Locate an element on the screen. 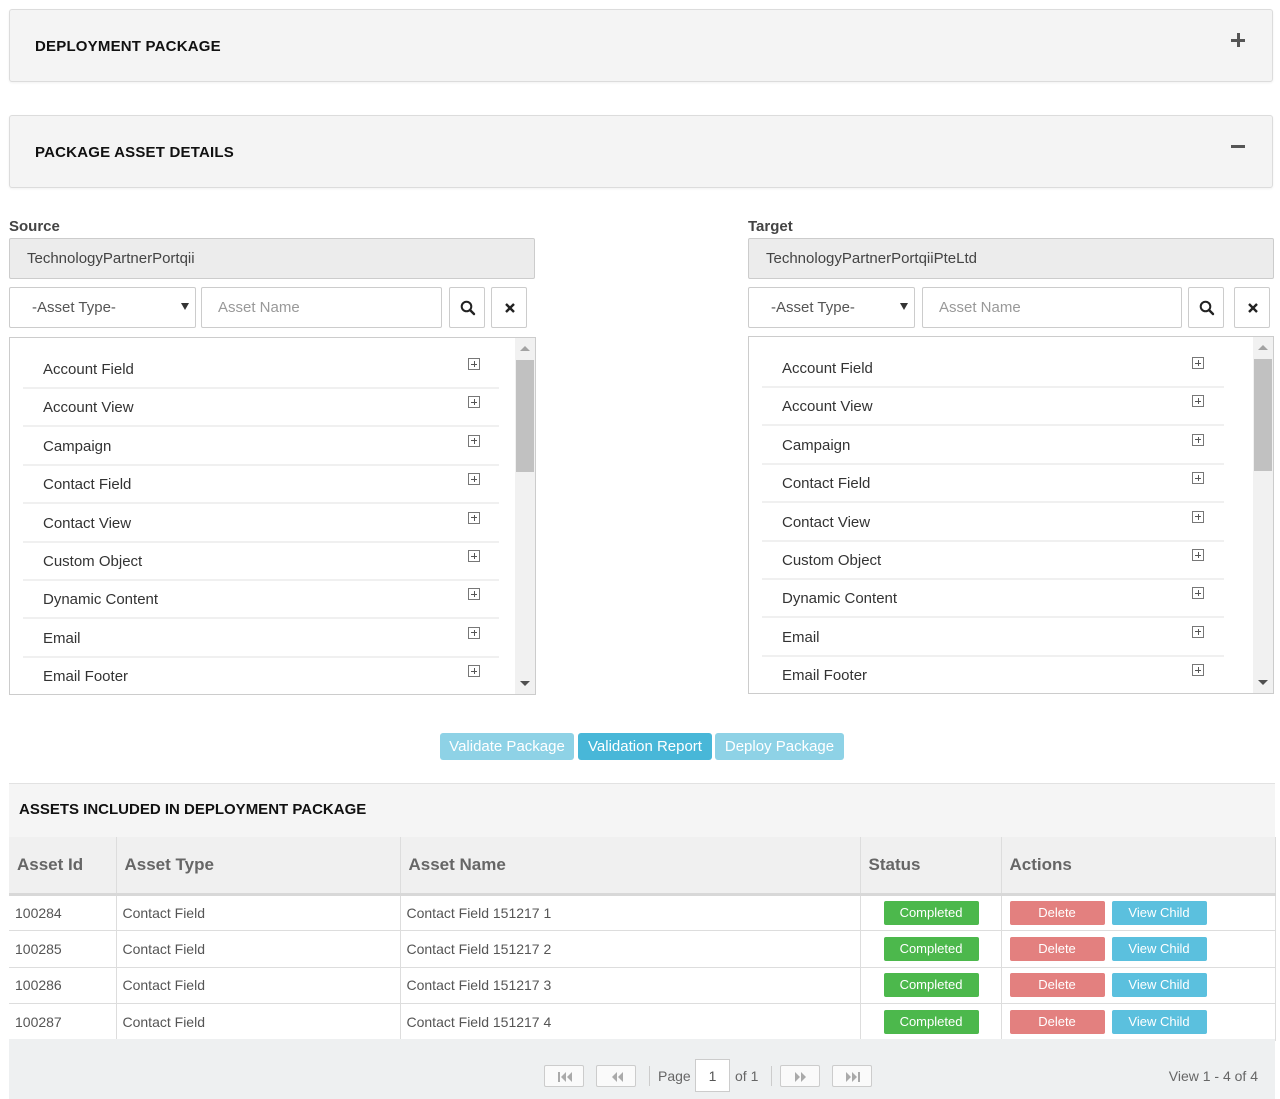  source-asset-name-input is located at coordinates (321, 307).